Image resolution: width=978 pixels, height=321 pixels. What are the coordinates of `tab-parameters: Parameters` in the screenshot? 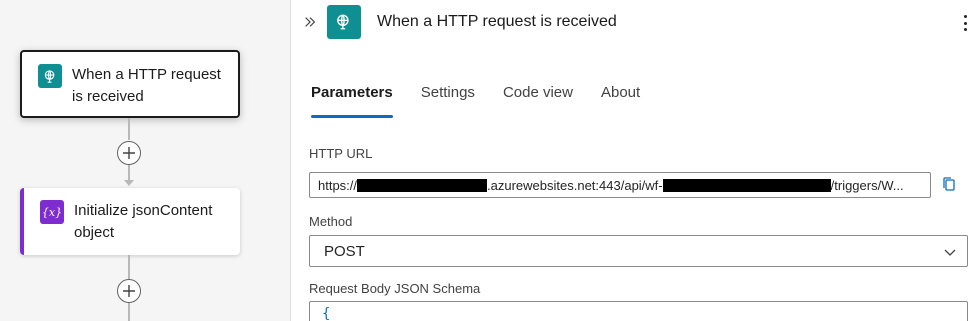 It's located at (352, 100).